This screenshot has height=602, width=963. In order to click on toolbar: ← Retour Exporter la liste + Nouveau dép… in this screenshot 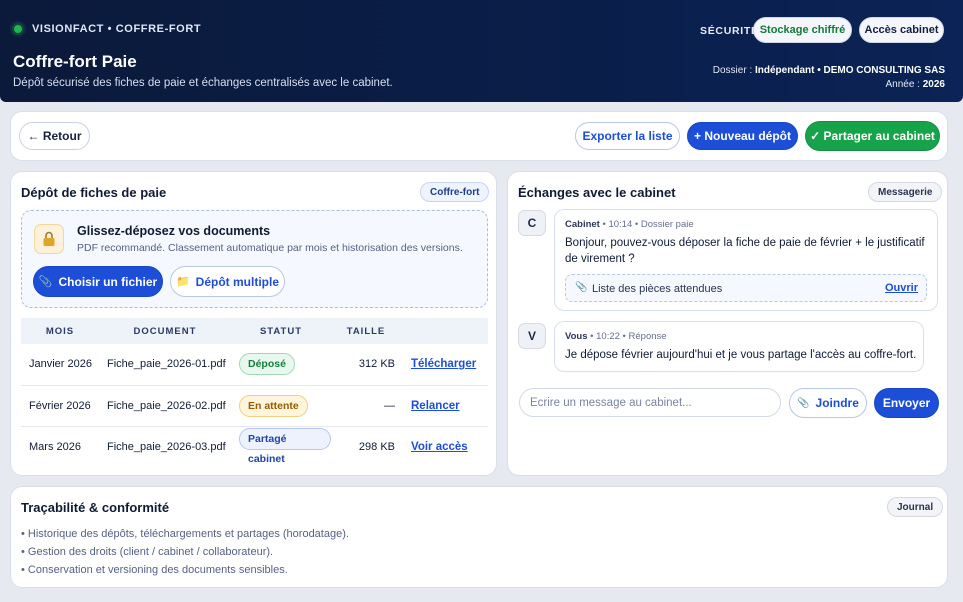, I will do `click(479, 136)`.